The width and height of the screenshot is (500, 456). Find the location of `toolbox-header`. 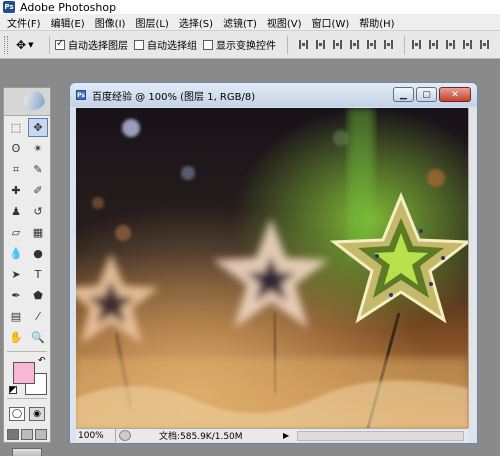

toolbox-header is located at coordinates (27, 102).